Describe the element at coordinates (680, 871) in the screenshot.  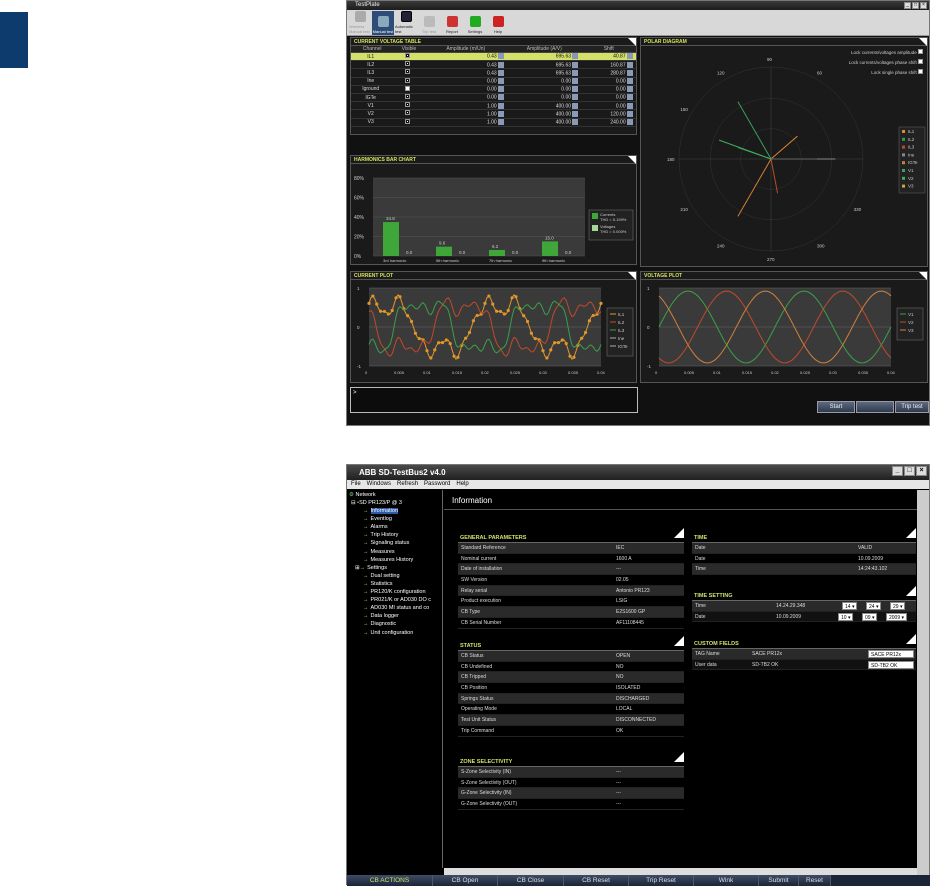
I see `horizontal-scrollbar` at that location.